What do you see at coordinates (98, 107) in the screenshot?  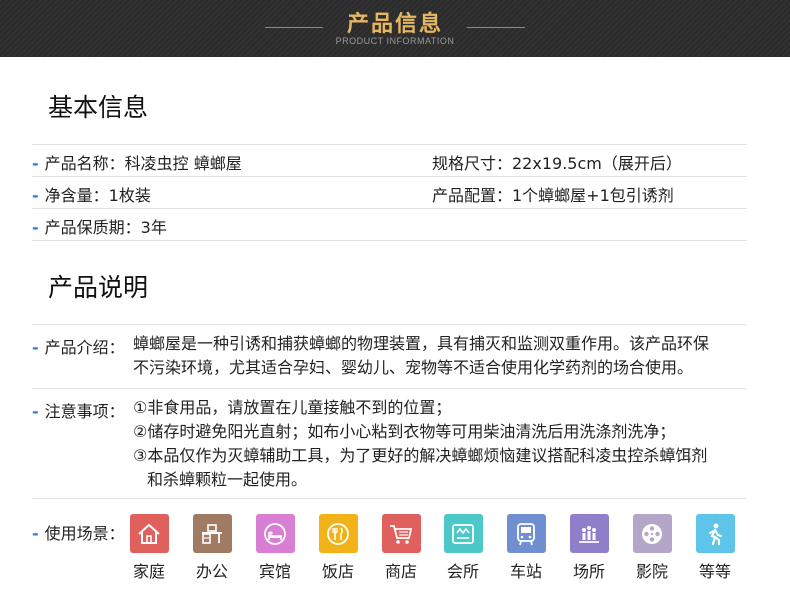 I see `basic-info-title: 基本信息` at bounding box center [98, 107].